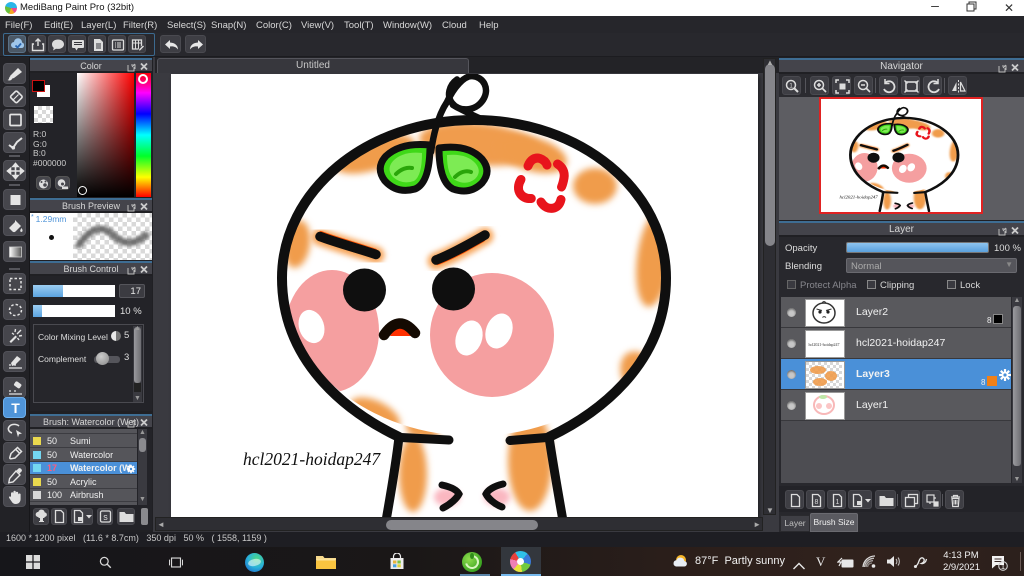  I want to click on svg-text: s, so click(105, 517).